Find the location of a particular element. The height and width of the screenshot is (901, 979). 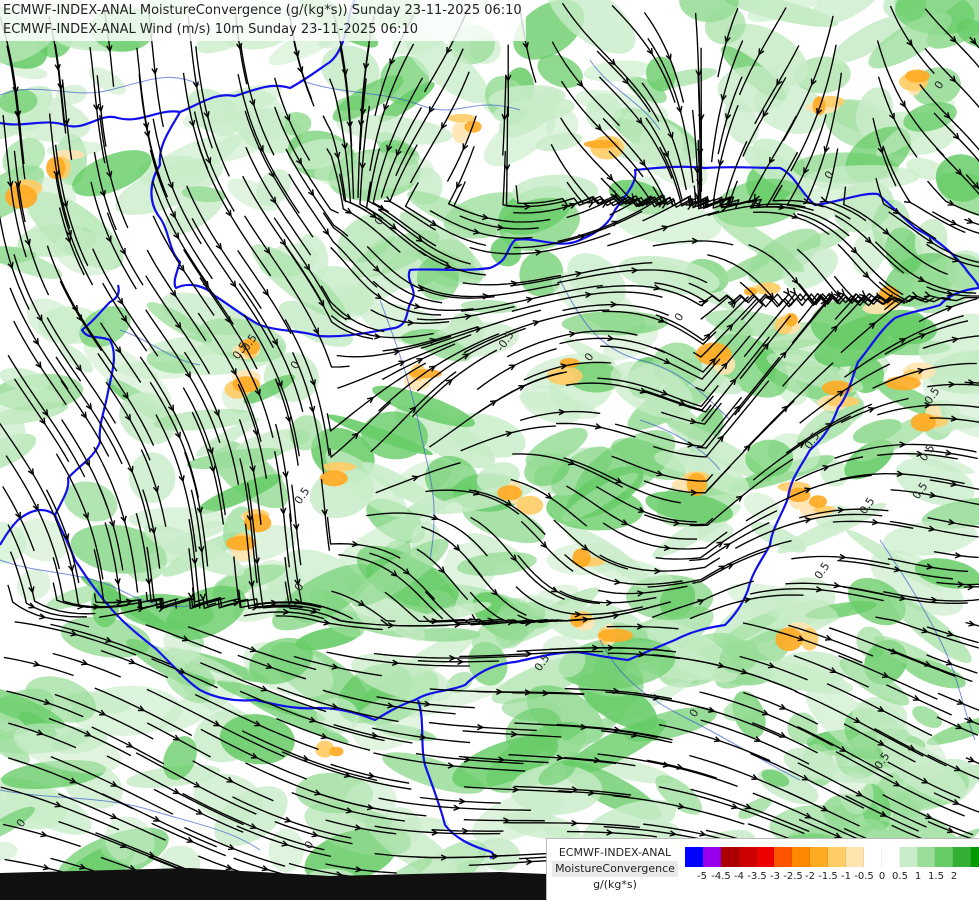

legend-color-bar is located at coordinates (832, 857).